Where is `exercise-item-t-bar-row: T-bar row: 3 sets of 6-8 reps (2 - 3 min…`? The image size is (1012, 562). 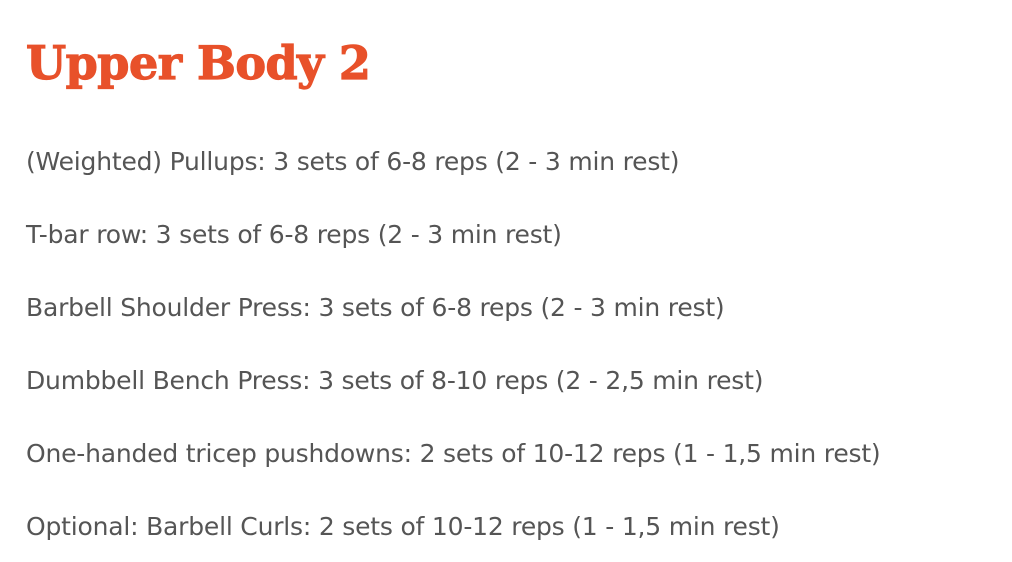 exercise-item-t-bar-row: T-bar row: 3 sets of 6-8 reps (2 - 3 min… is located at coordinates (294, 234).